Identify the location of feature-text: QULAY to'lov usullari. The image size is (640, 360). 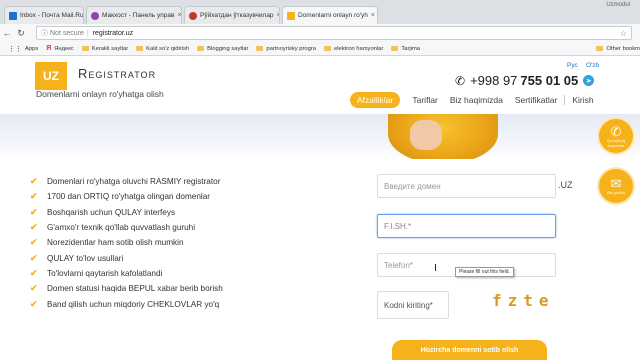
(85, 258).